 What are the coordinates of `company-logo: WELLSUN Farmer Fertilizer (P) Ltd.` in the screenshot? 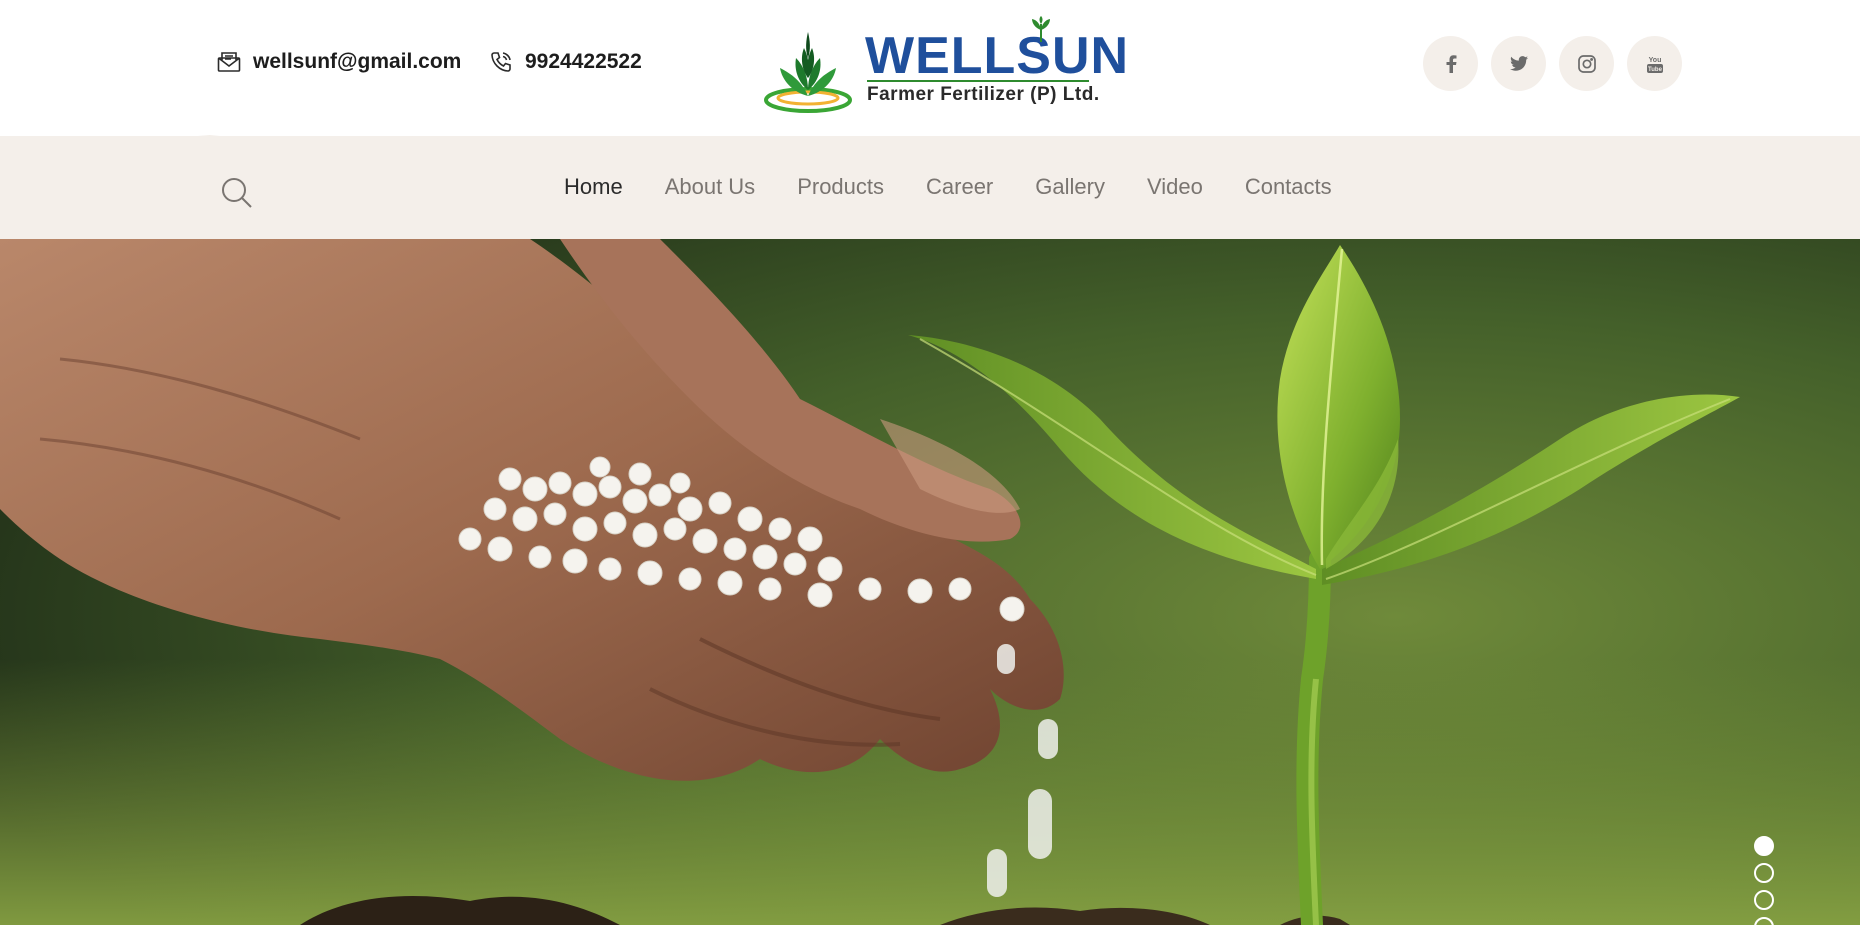 It's located at (945, 64).